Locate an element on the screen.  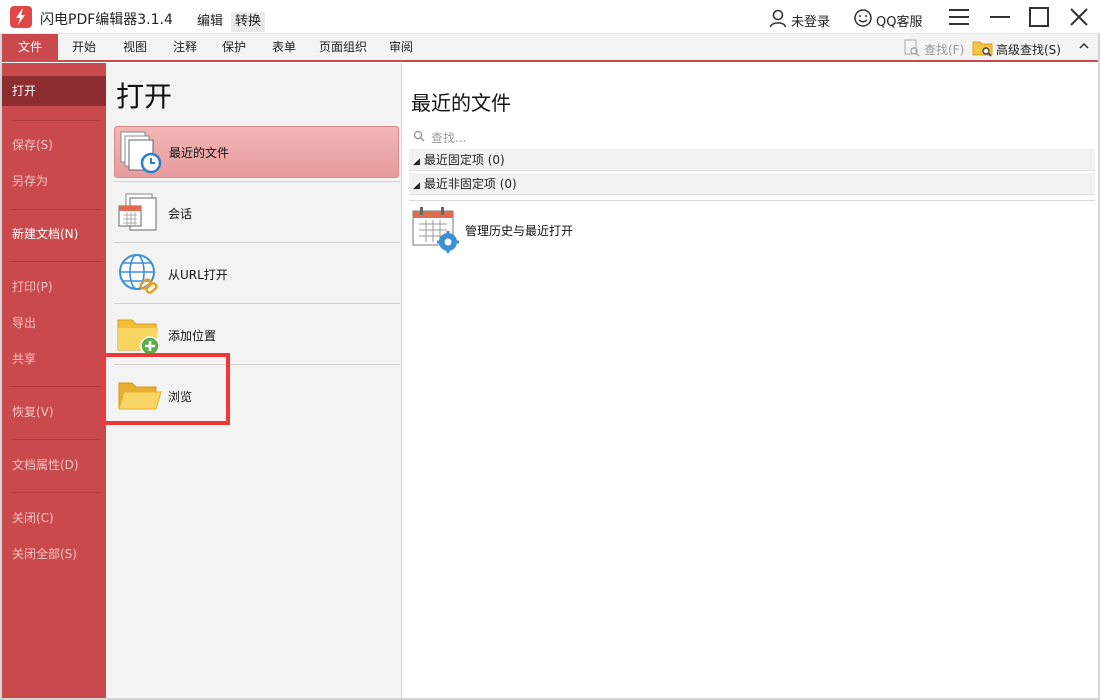
tab-view: 视图 is located at coordinates (135, 47).